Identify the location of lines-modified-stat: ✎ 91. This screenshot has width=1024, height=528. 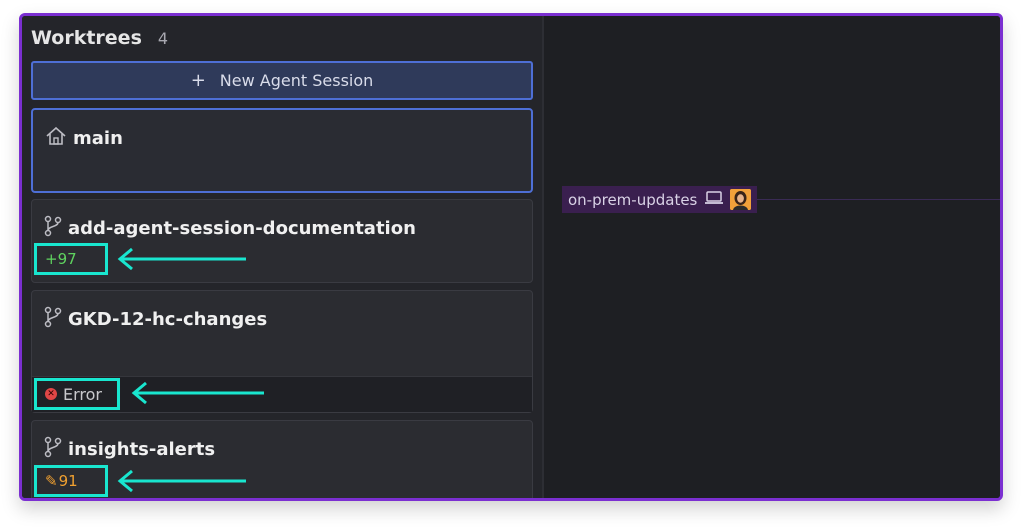
(71, 481).